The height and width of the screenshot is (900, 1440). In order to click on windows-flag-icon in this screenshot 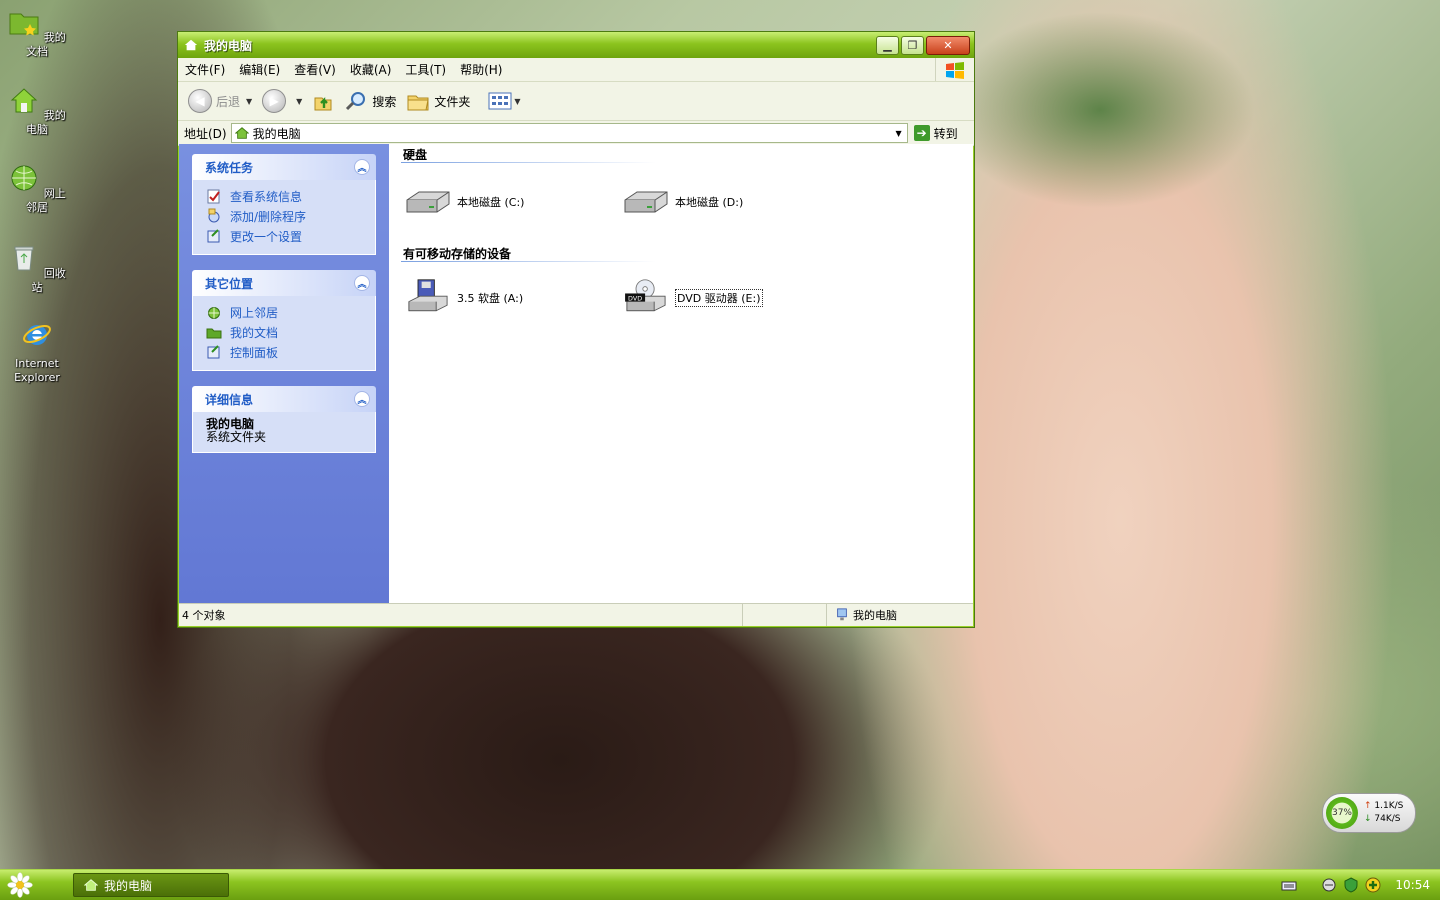, I will do `click(955, 70)`.